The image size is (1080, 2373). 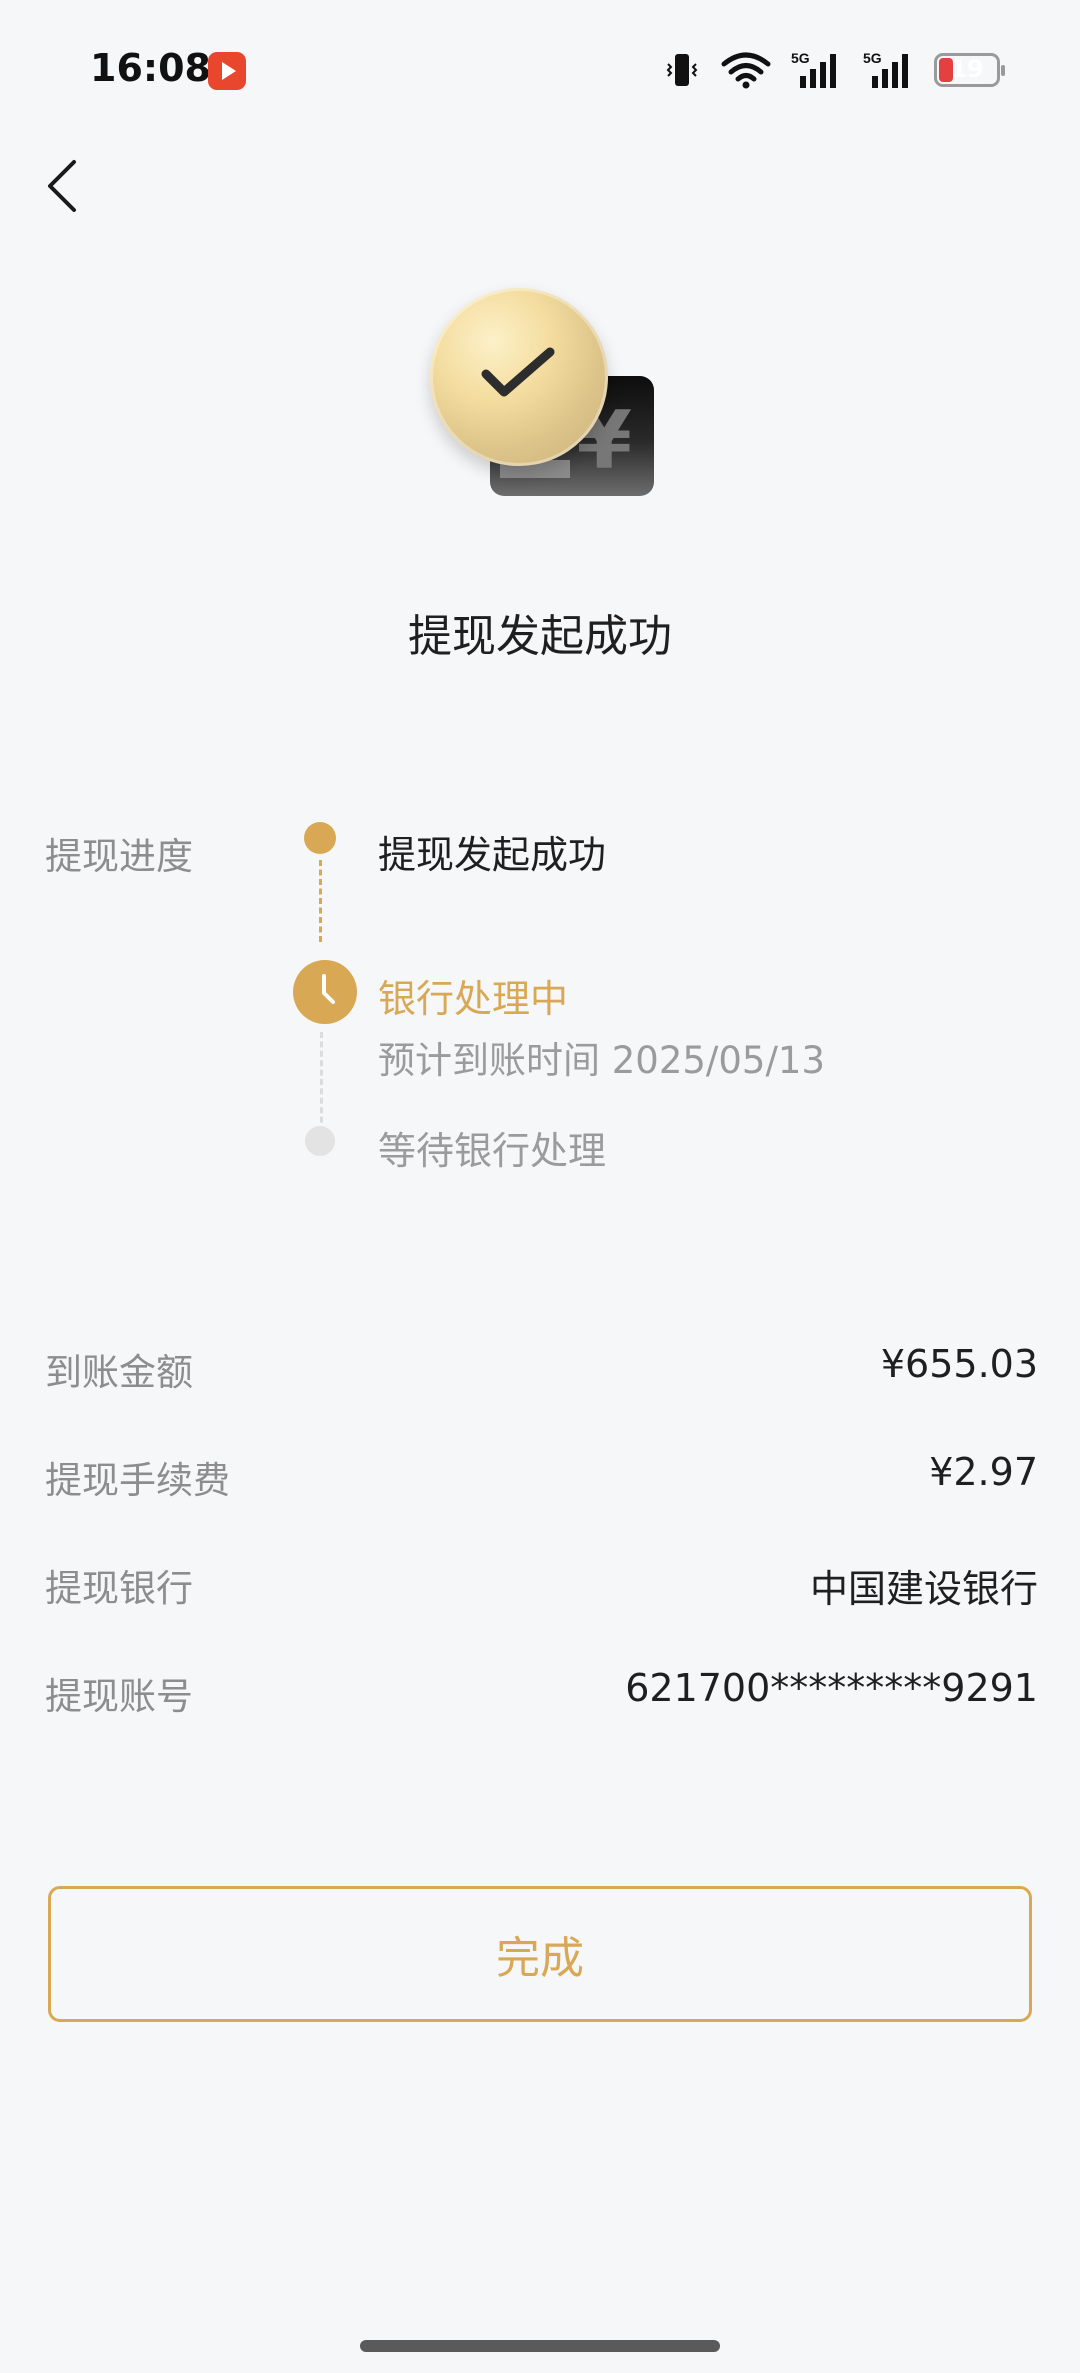 What do you see at coordinates (872, 58) in the screenshot?
I see `signal-2-5g-label: 5G` at bounding box center [872, 58].